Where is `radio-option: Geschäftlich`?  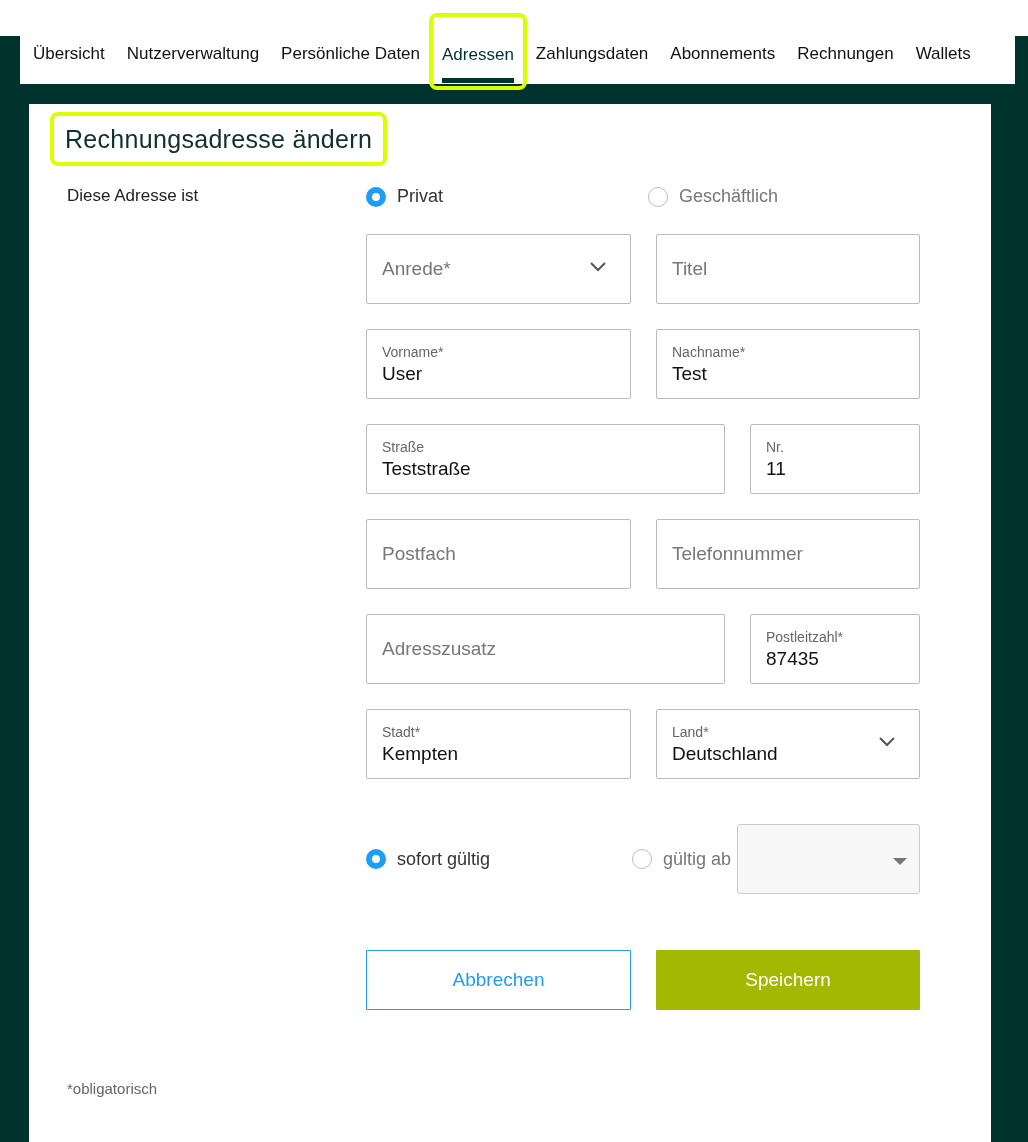
radio-option: Geschäftlich is located at coordinates (784, 196).